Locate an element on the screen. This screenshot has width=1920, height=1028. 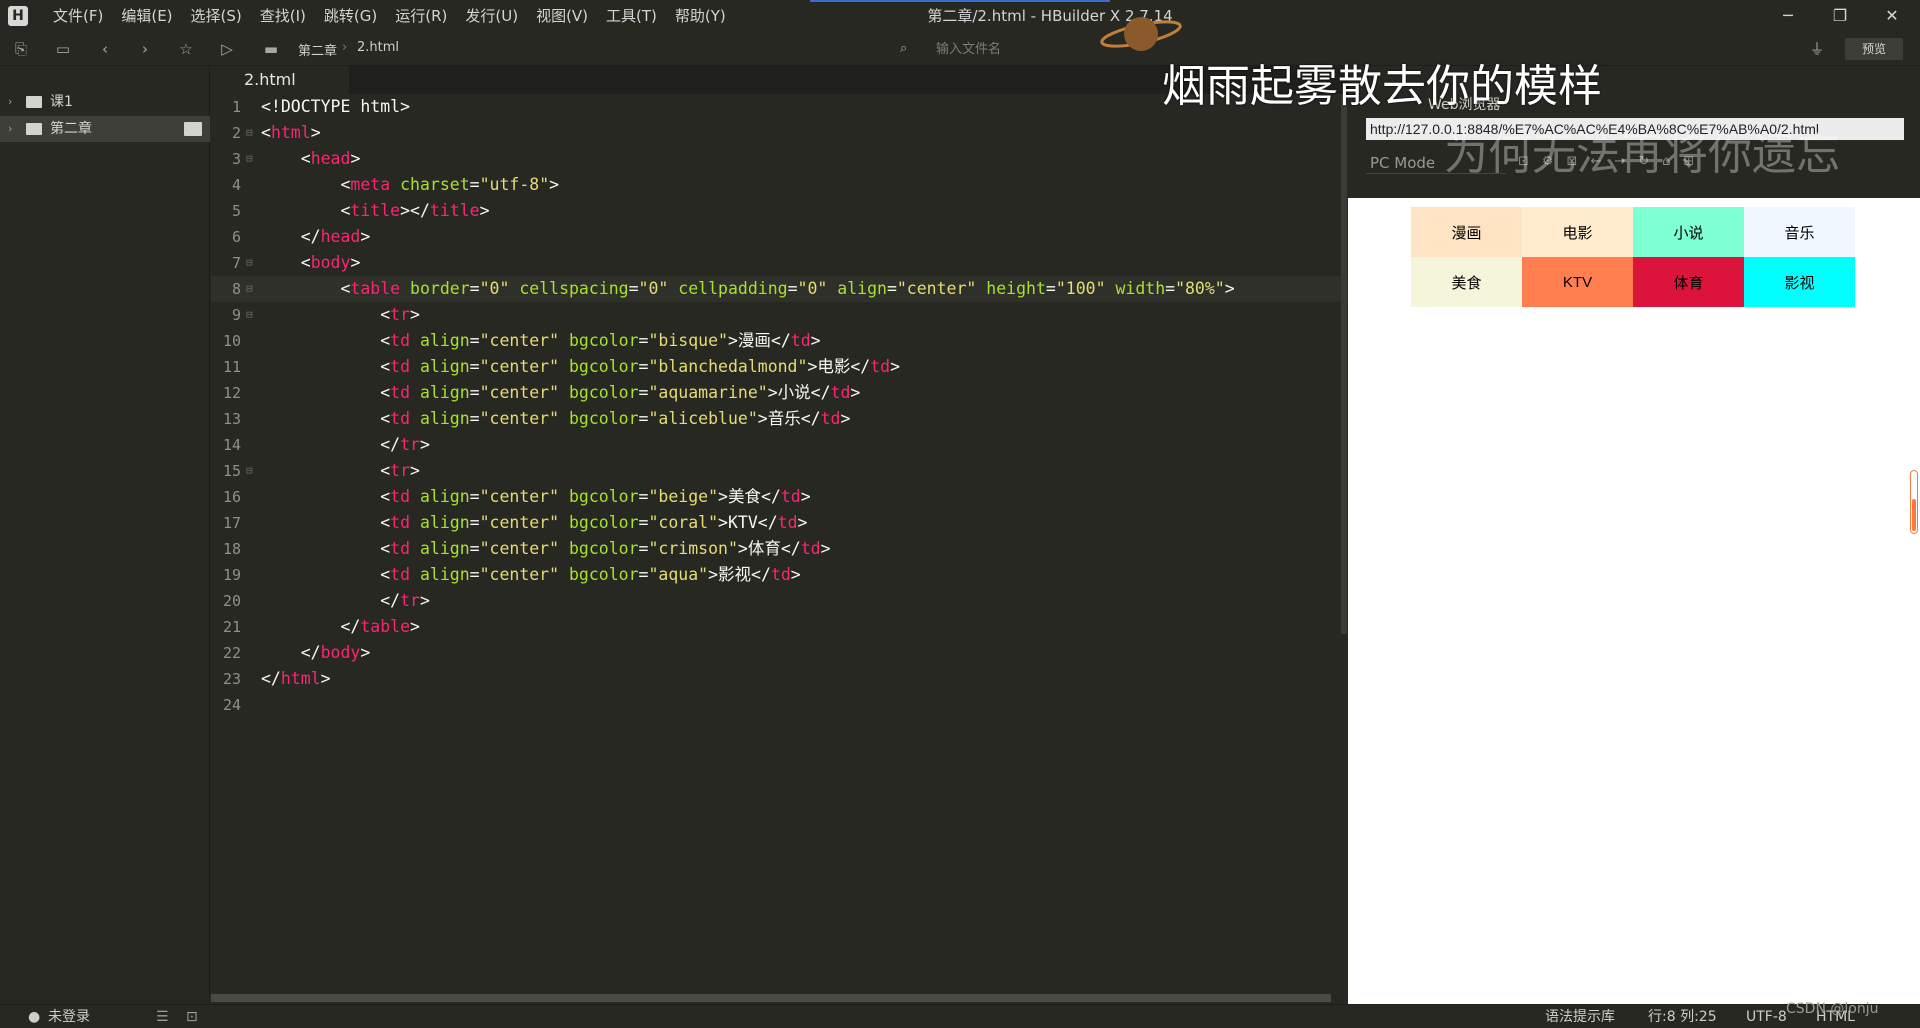
line-number: 7 is located at coordinates (236, 263).